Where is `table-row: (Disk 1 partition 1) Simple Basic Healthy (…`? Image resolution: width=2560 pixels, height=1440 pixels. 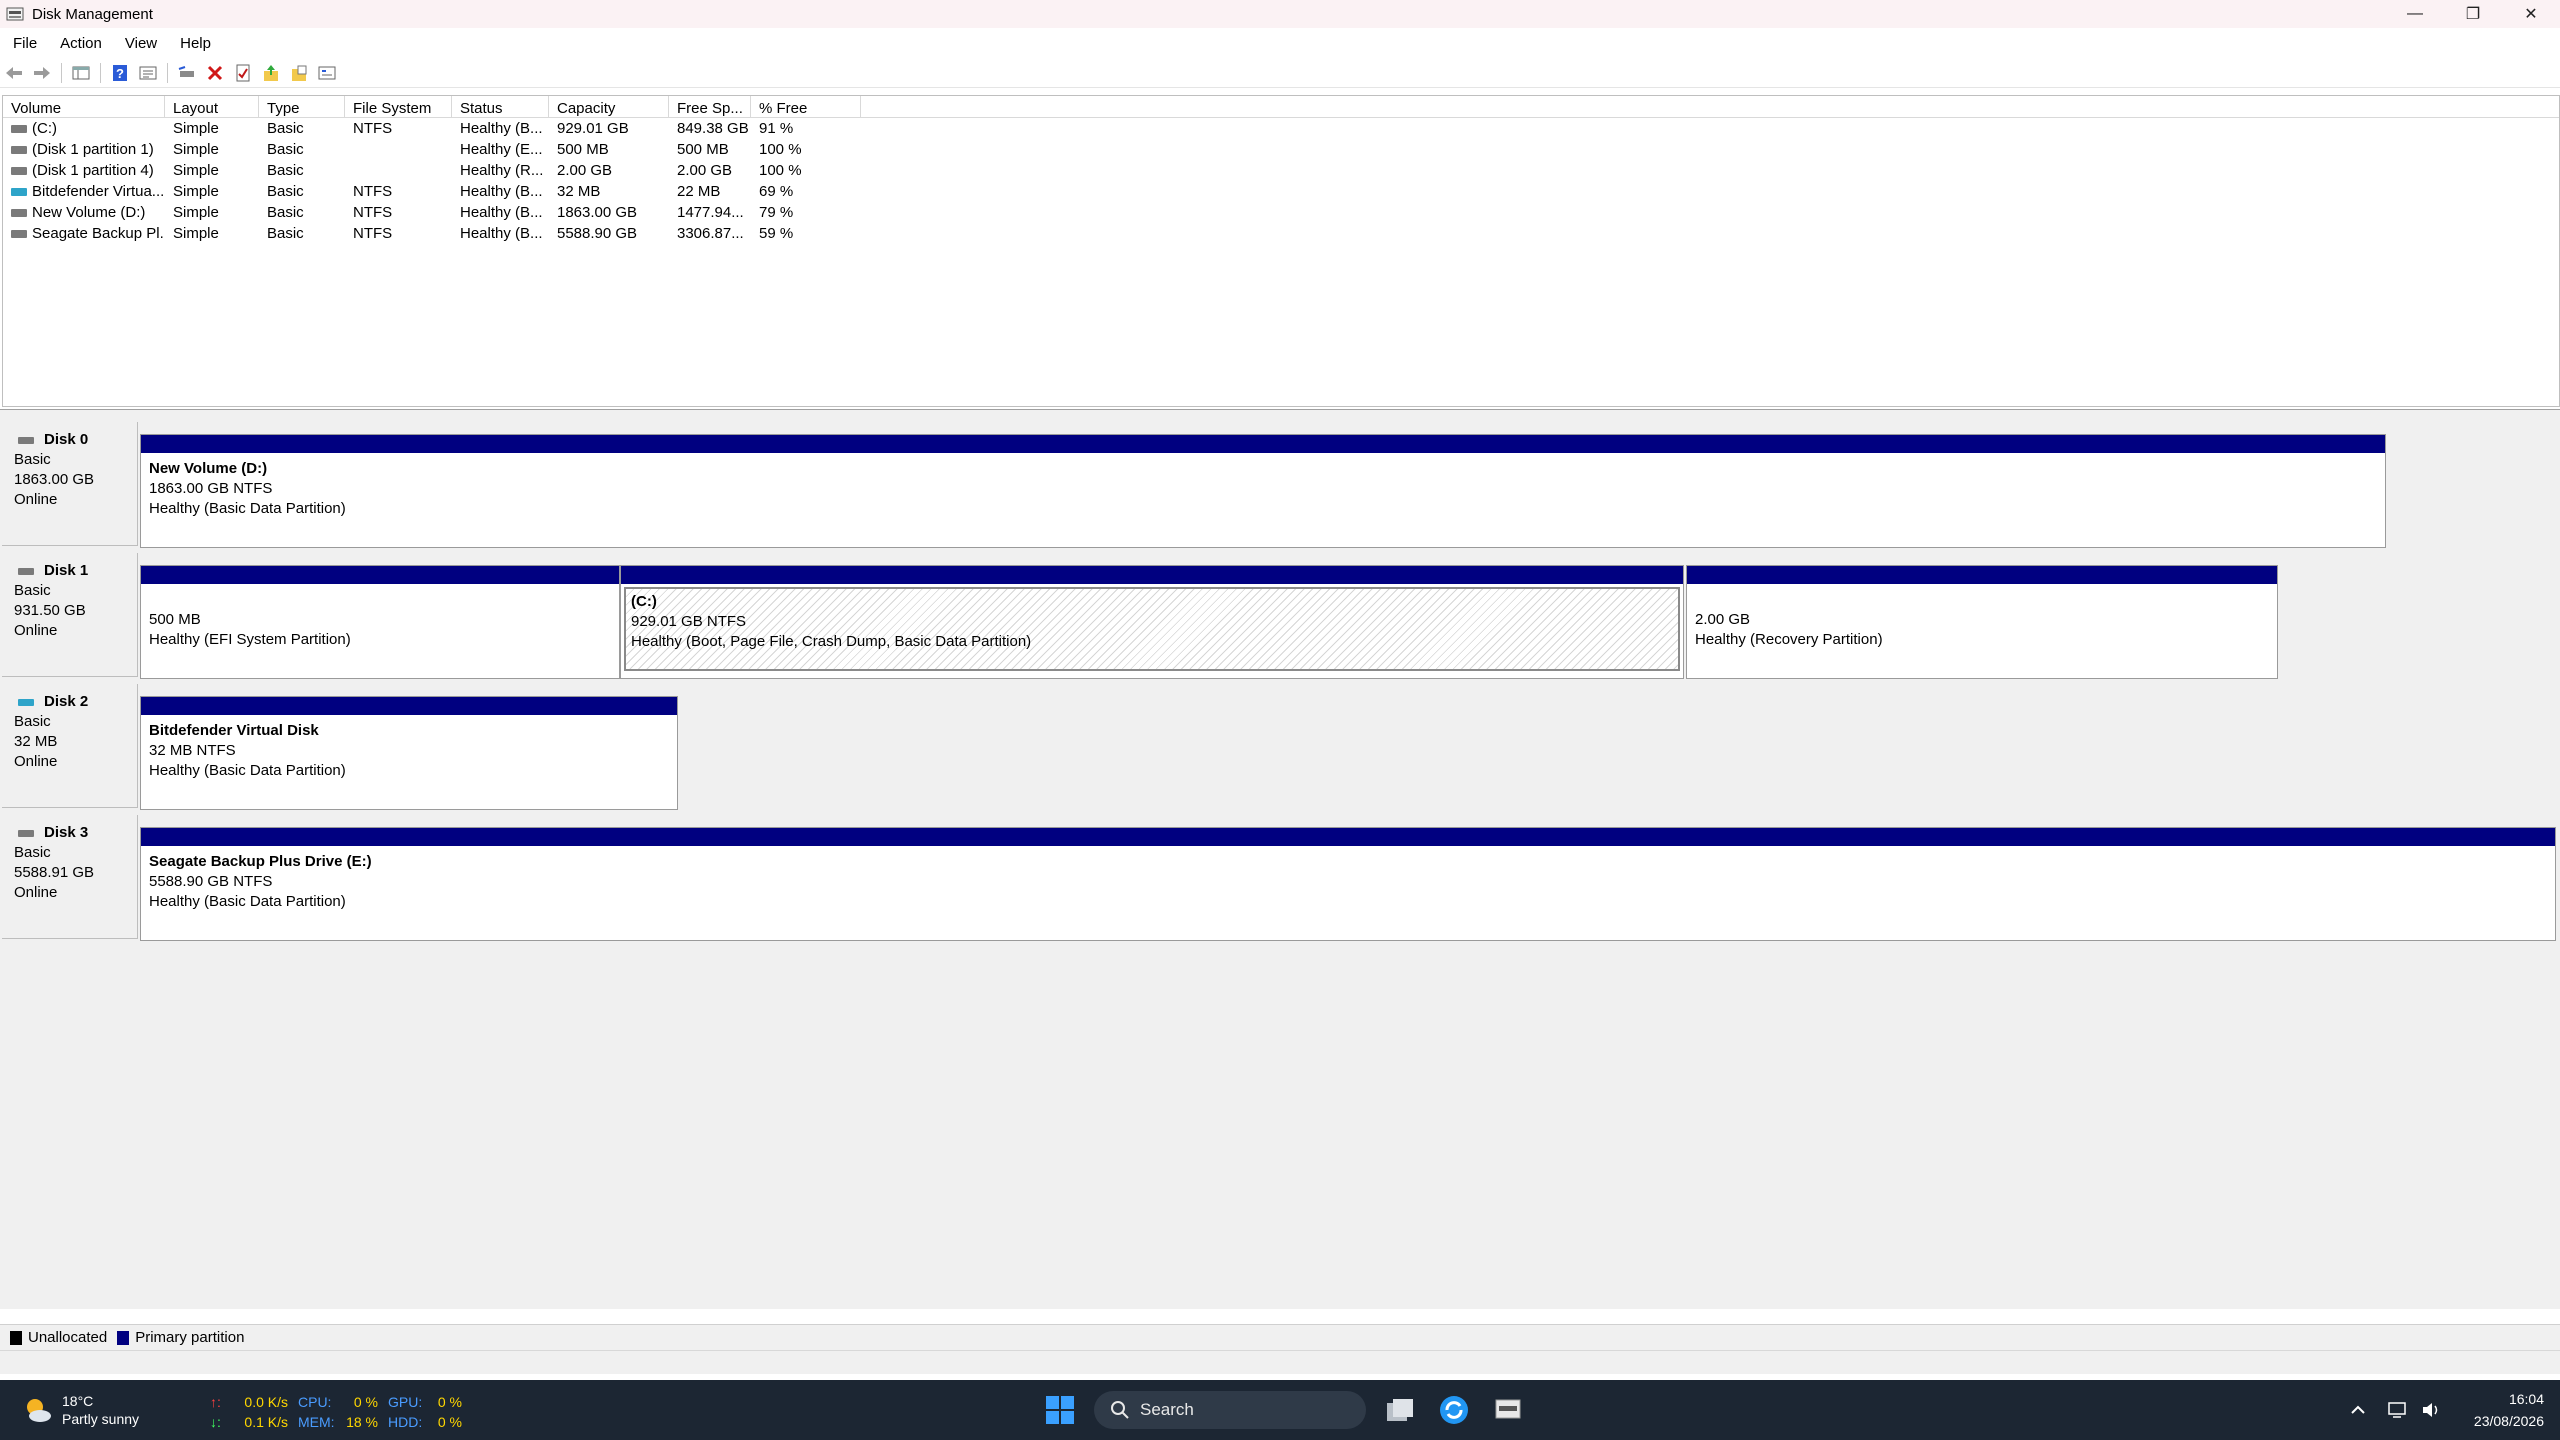 table-row: (Disk 1 partition 1) Simple Basic Healthy (… is located at coordinates (1281, 149).